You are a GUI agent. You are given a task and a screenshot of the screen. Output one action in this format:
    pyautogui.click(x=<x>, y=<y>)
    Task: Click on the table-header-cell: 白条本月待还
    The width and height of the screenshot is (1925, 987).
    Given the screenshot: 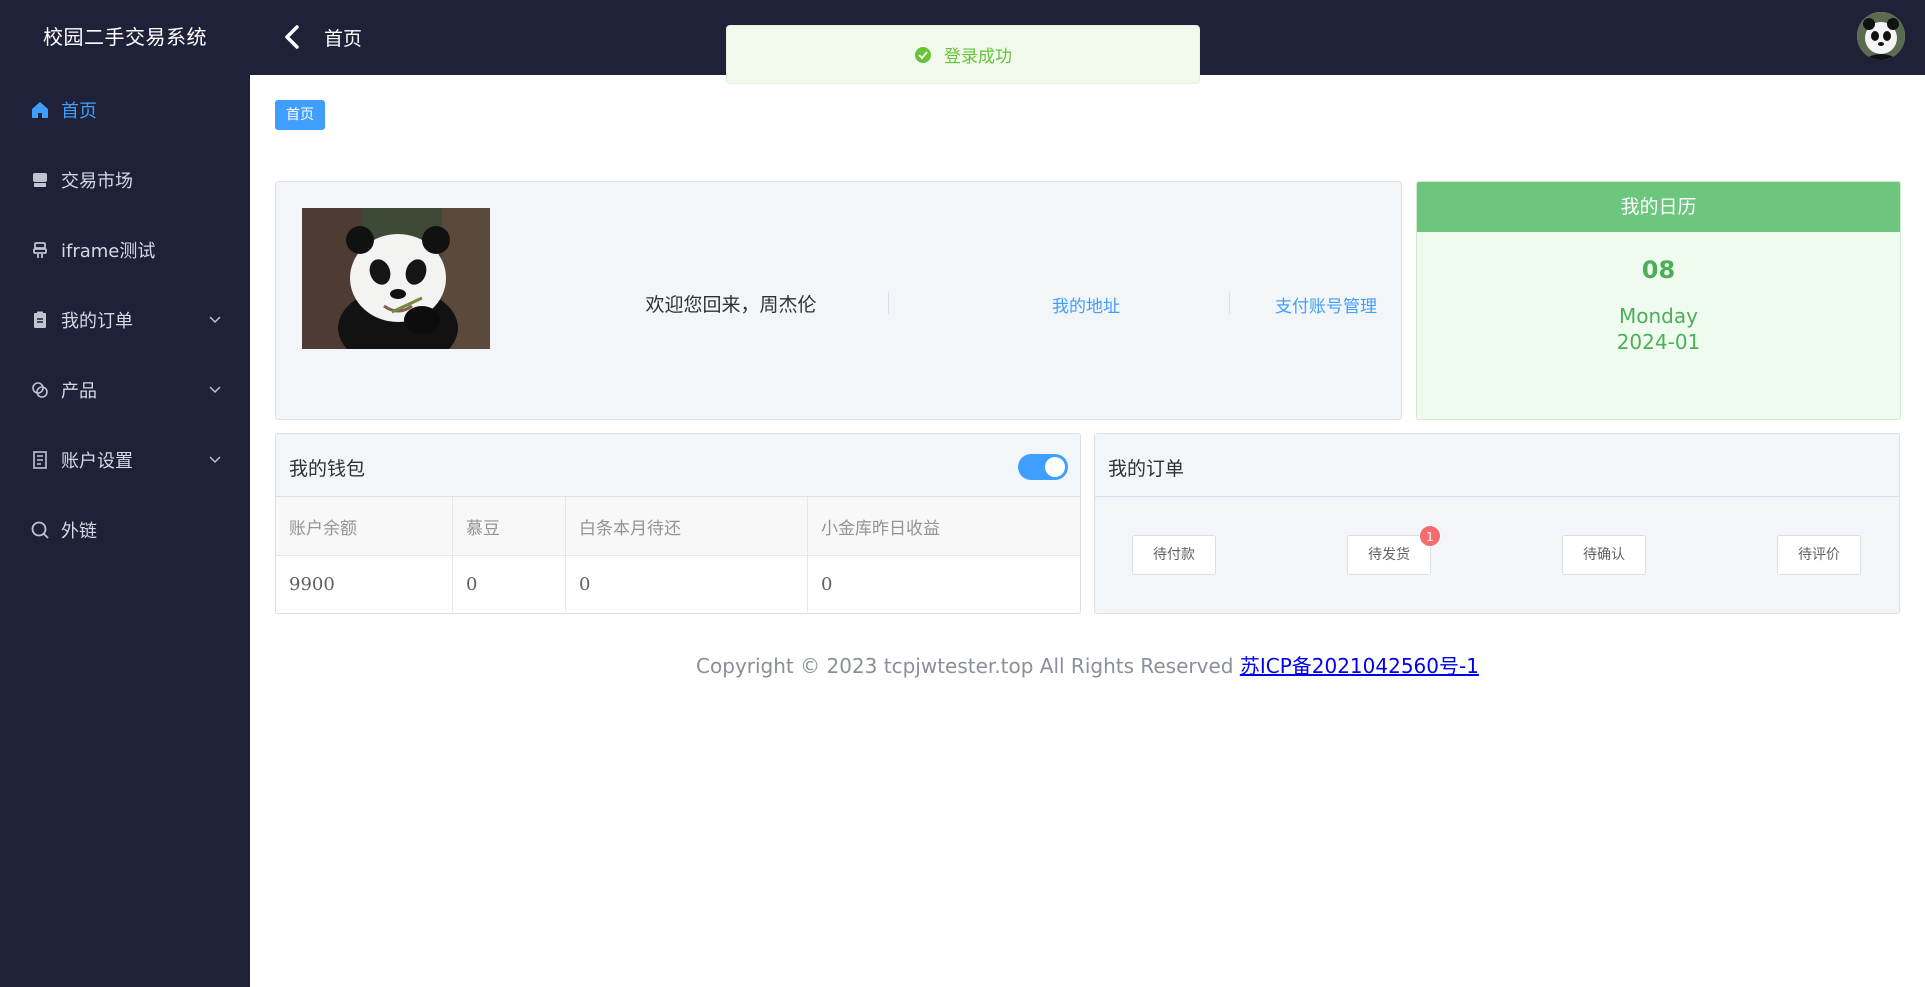 What is the action you would take?
    pyautogui.click(x=686, y=526)
    